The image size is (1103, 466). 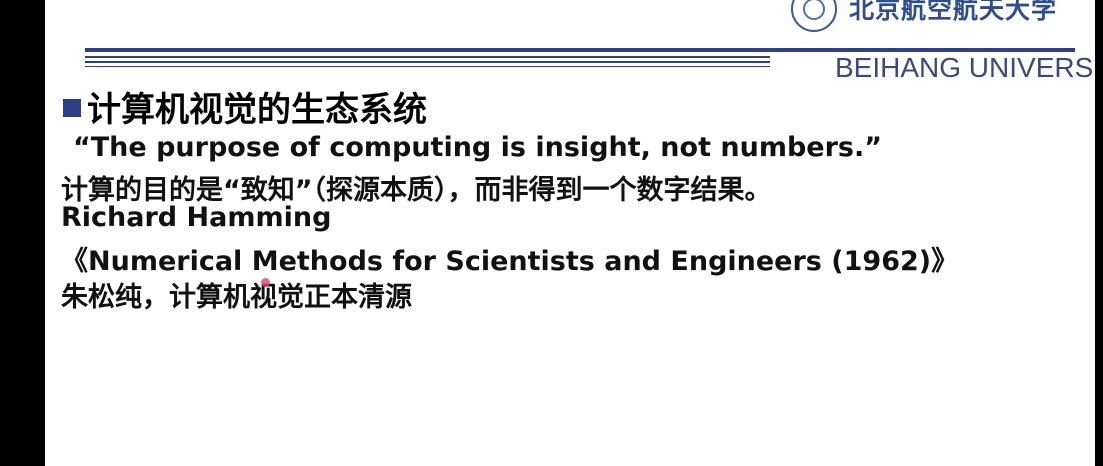 I want to click on slide-heading: 计算机视觉的生态系统, so click(x=245, y=106).